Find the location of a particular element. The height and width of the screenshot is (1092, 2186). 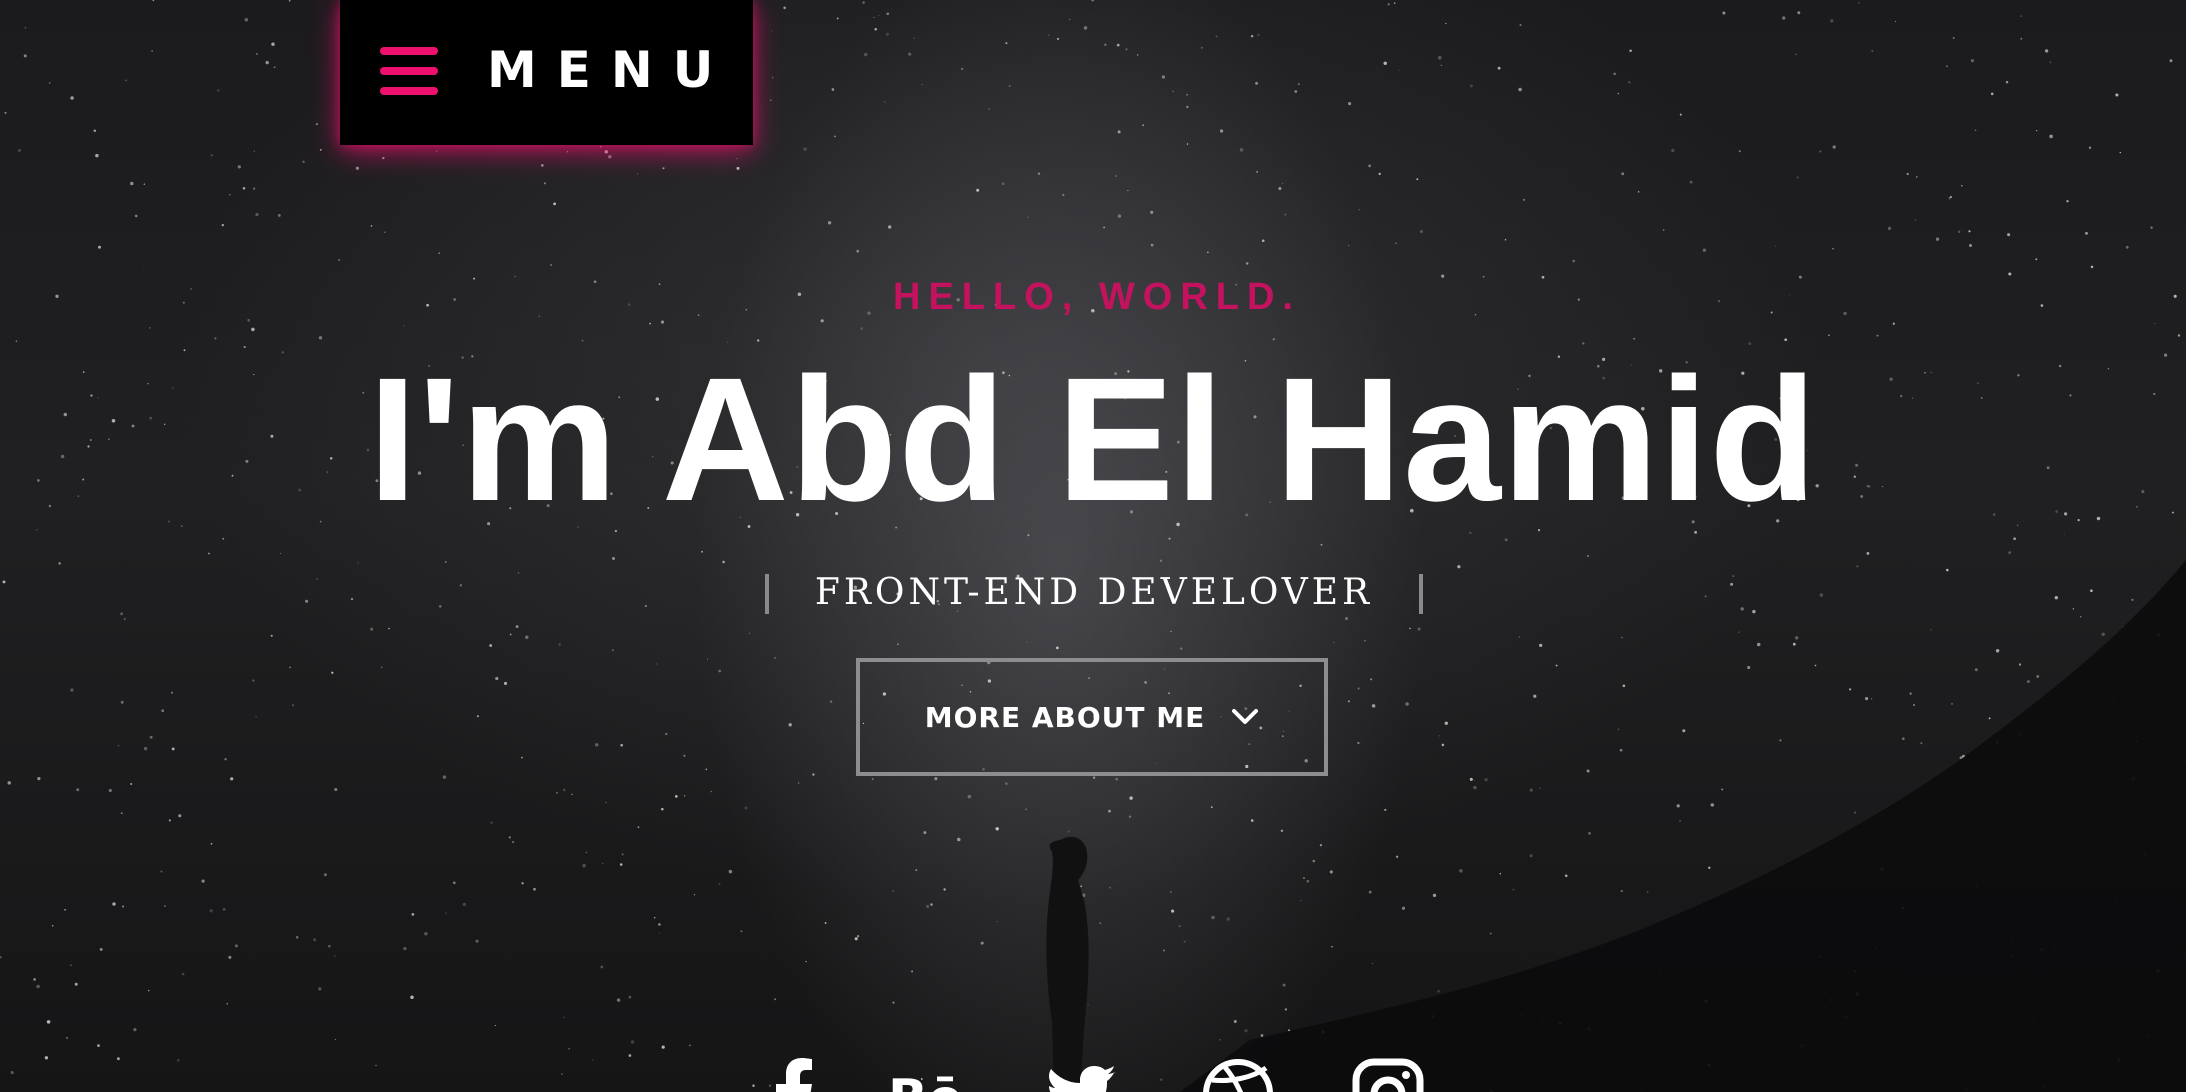

more-about-me-label: MORE ABOUT ME is located at coordinates (1065, 717).